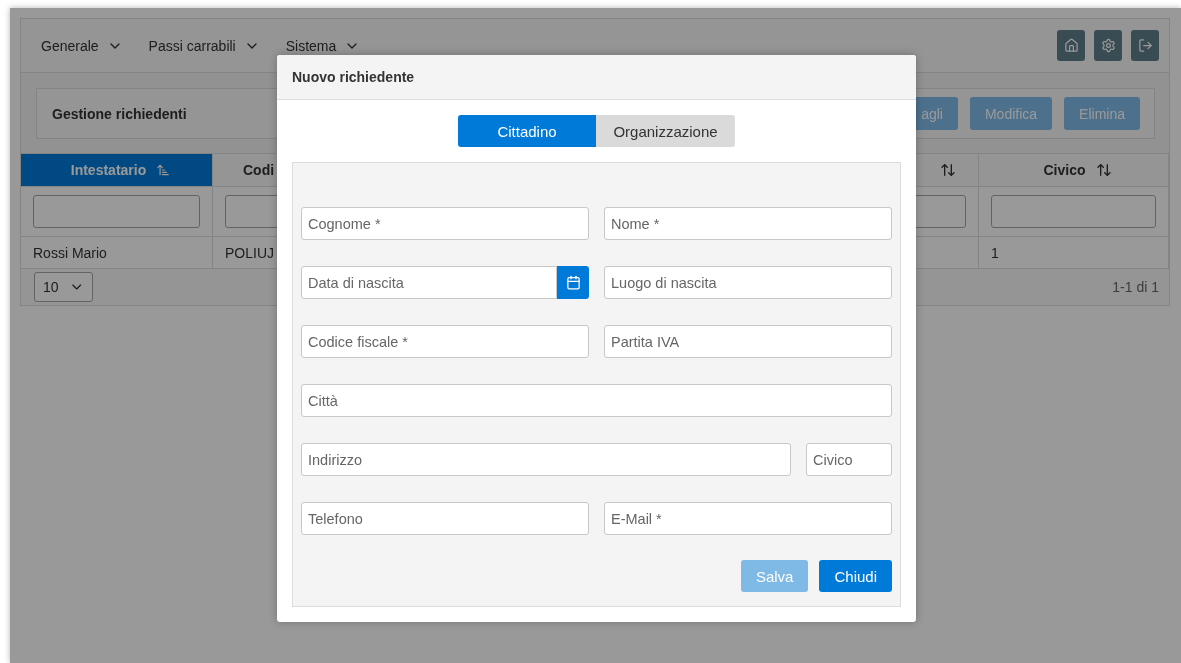  I want to click on text-field: Codice fiscale *, so click(445, 341).